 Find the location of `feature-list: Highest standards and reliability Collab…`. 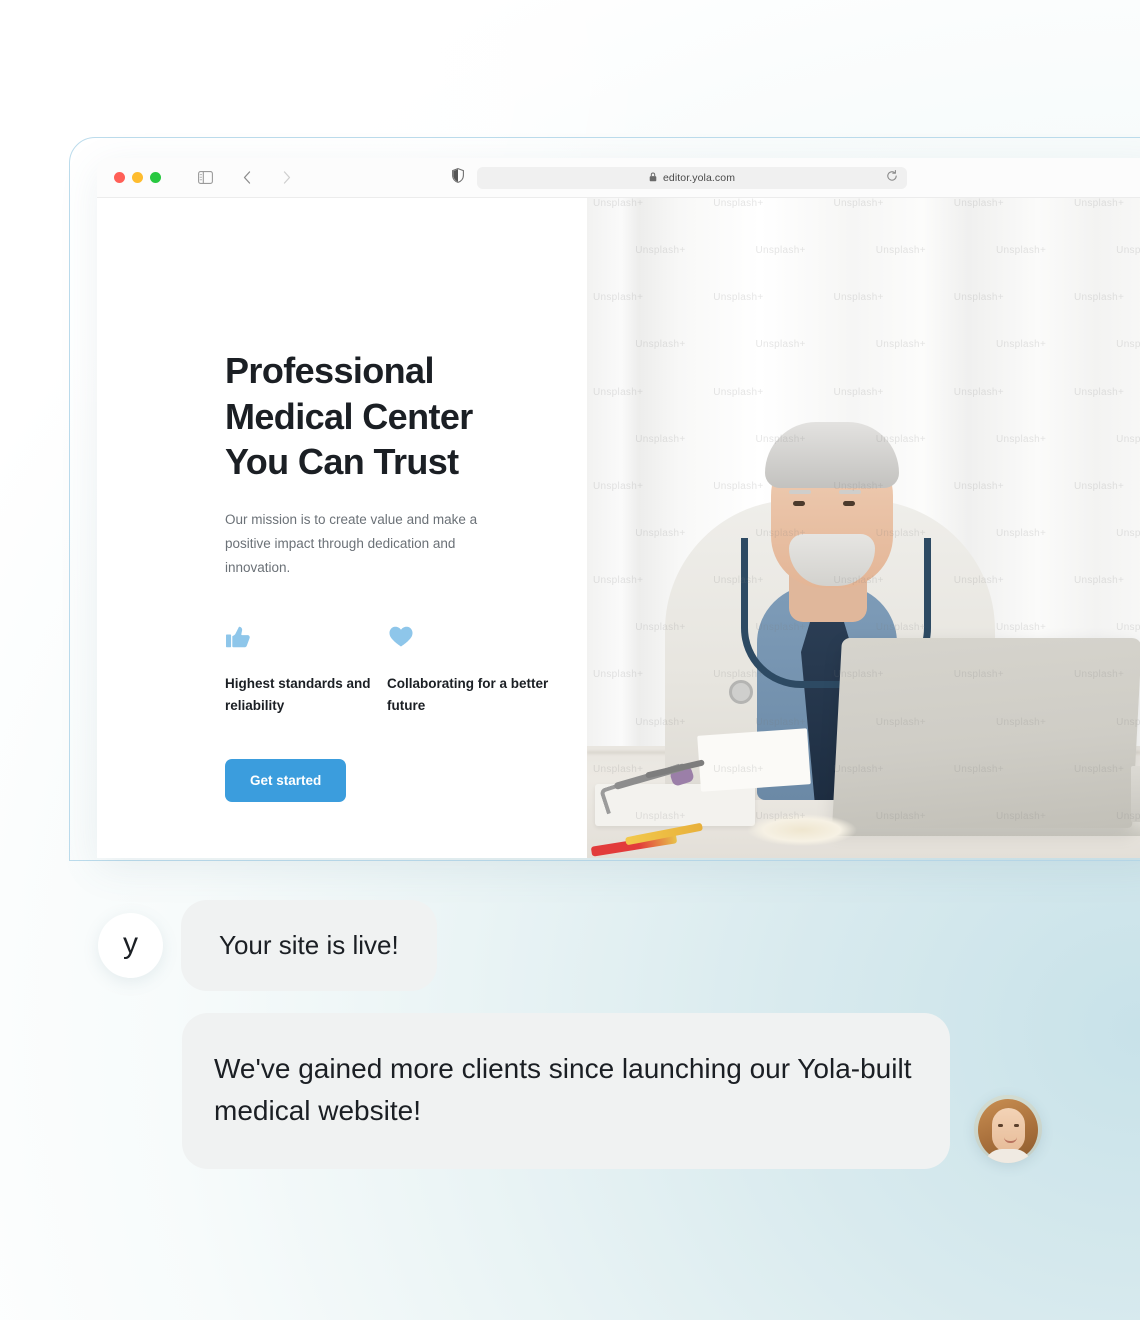

feature-list: Highest standards and reliability Collab… is located at coordinates (406, 668).